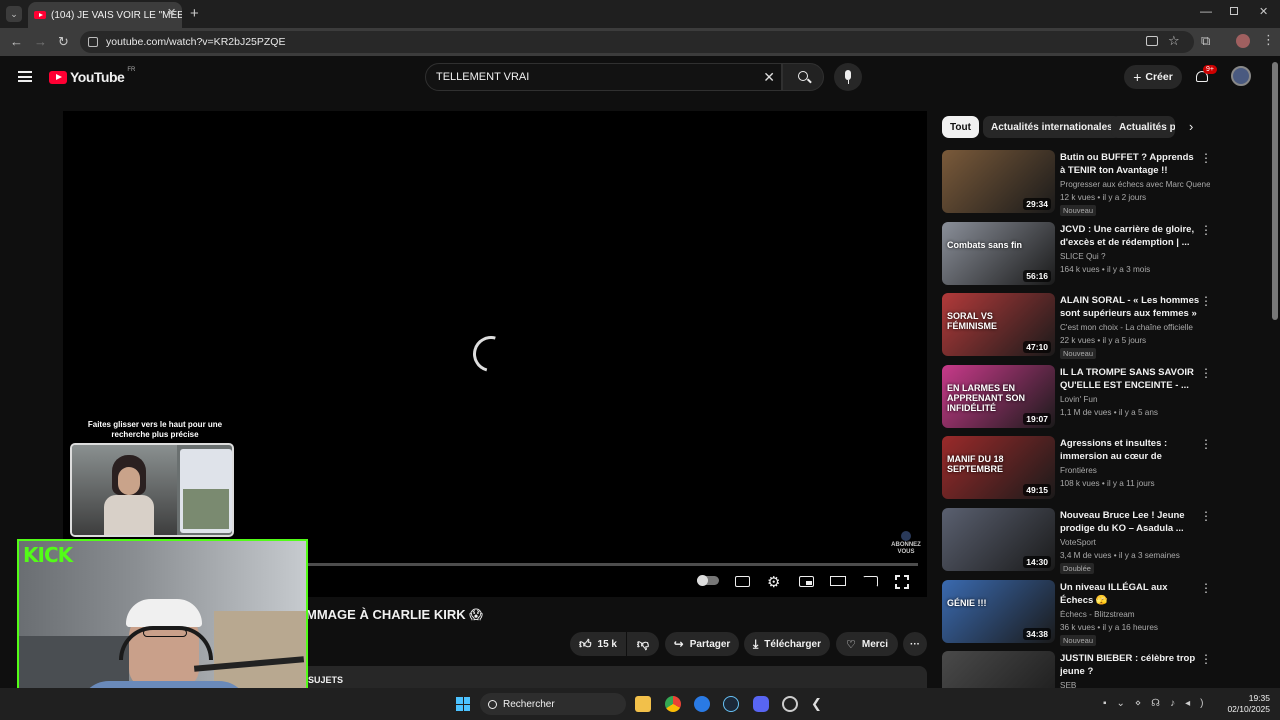 This screenshot has width=1280, height=720. What do you see at coordinates (1241, 76) in the screenshot?
I see `account-avatar` at bounding box center [1241, 76].